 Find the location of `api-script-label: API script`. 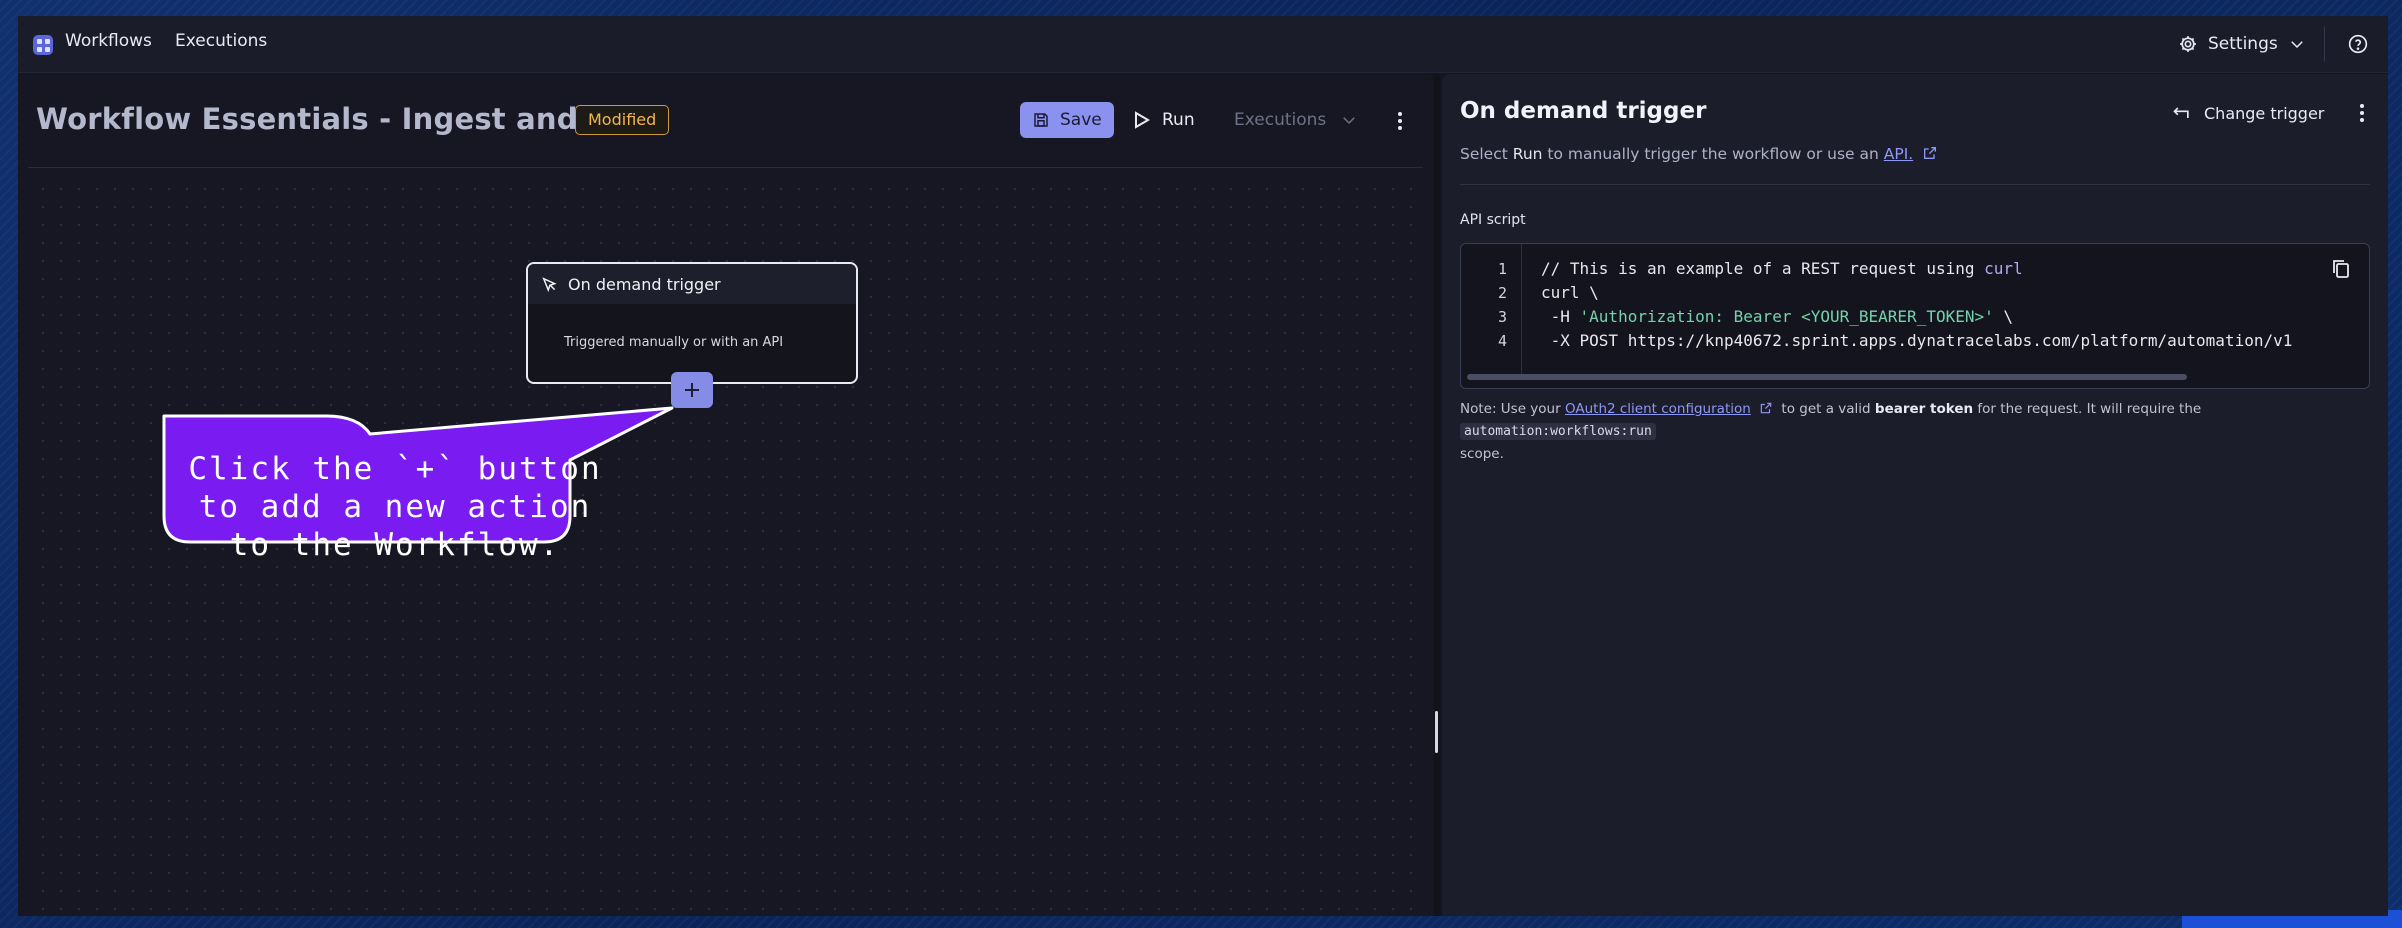

api-script-label: API script is located at coordinates (1493, 220).